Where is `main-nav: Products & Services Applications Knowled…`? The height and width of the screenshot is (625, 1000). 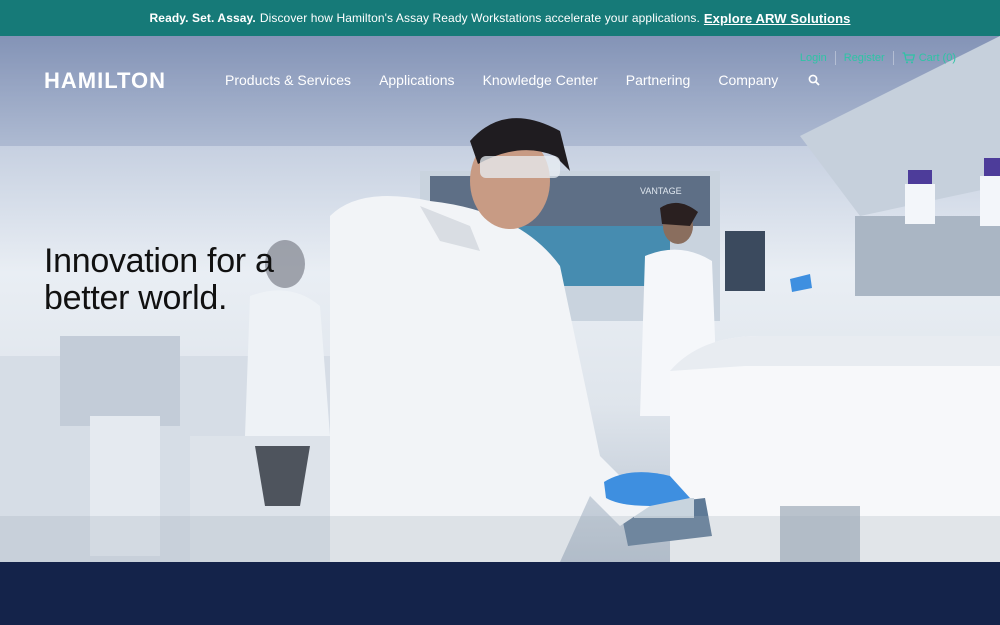
main-nav: Products & Services Applications Knowled… is located at coordinates (522, 80).